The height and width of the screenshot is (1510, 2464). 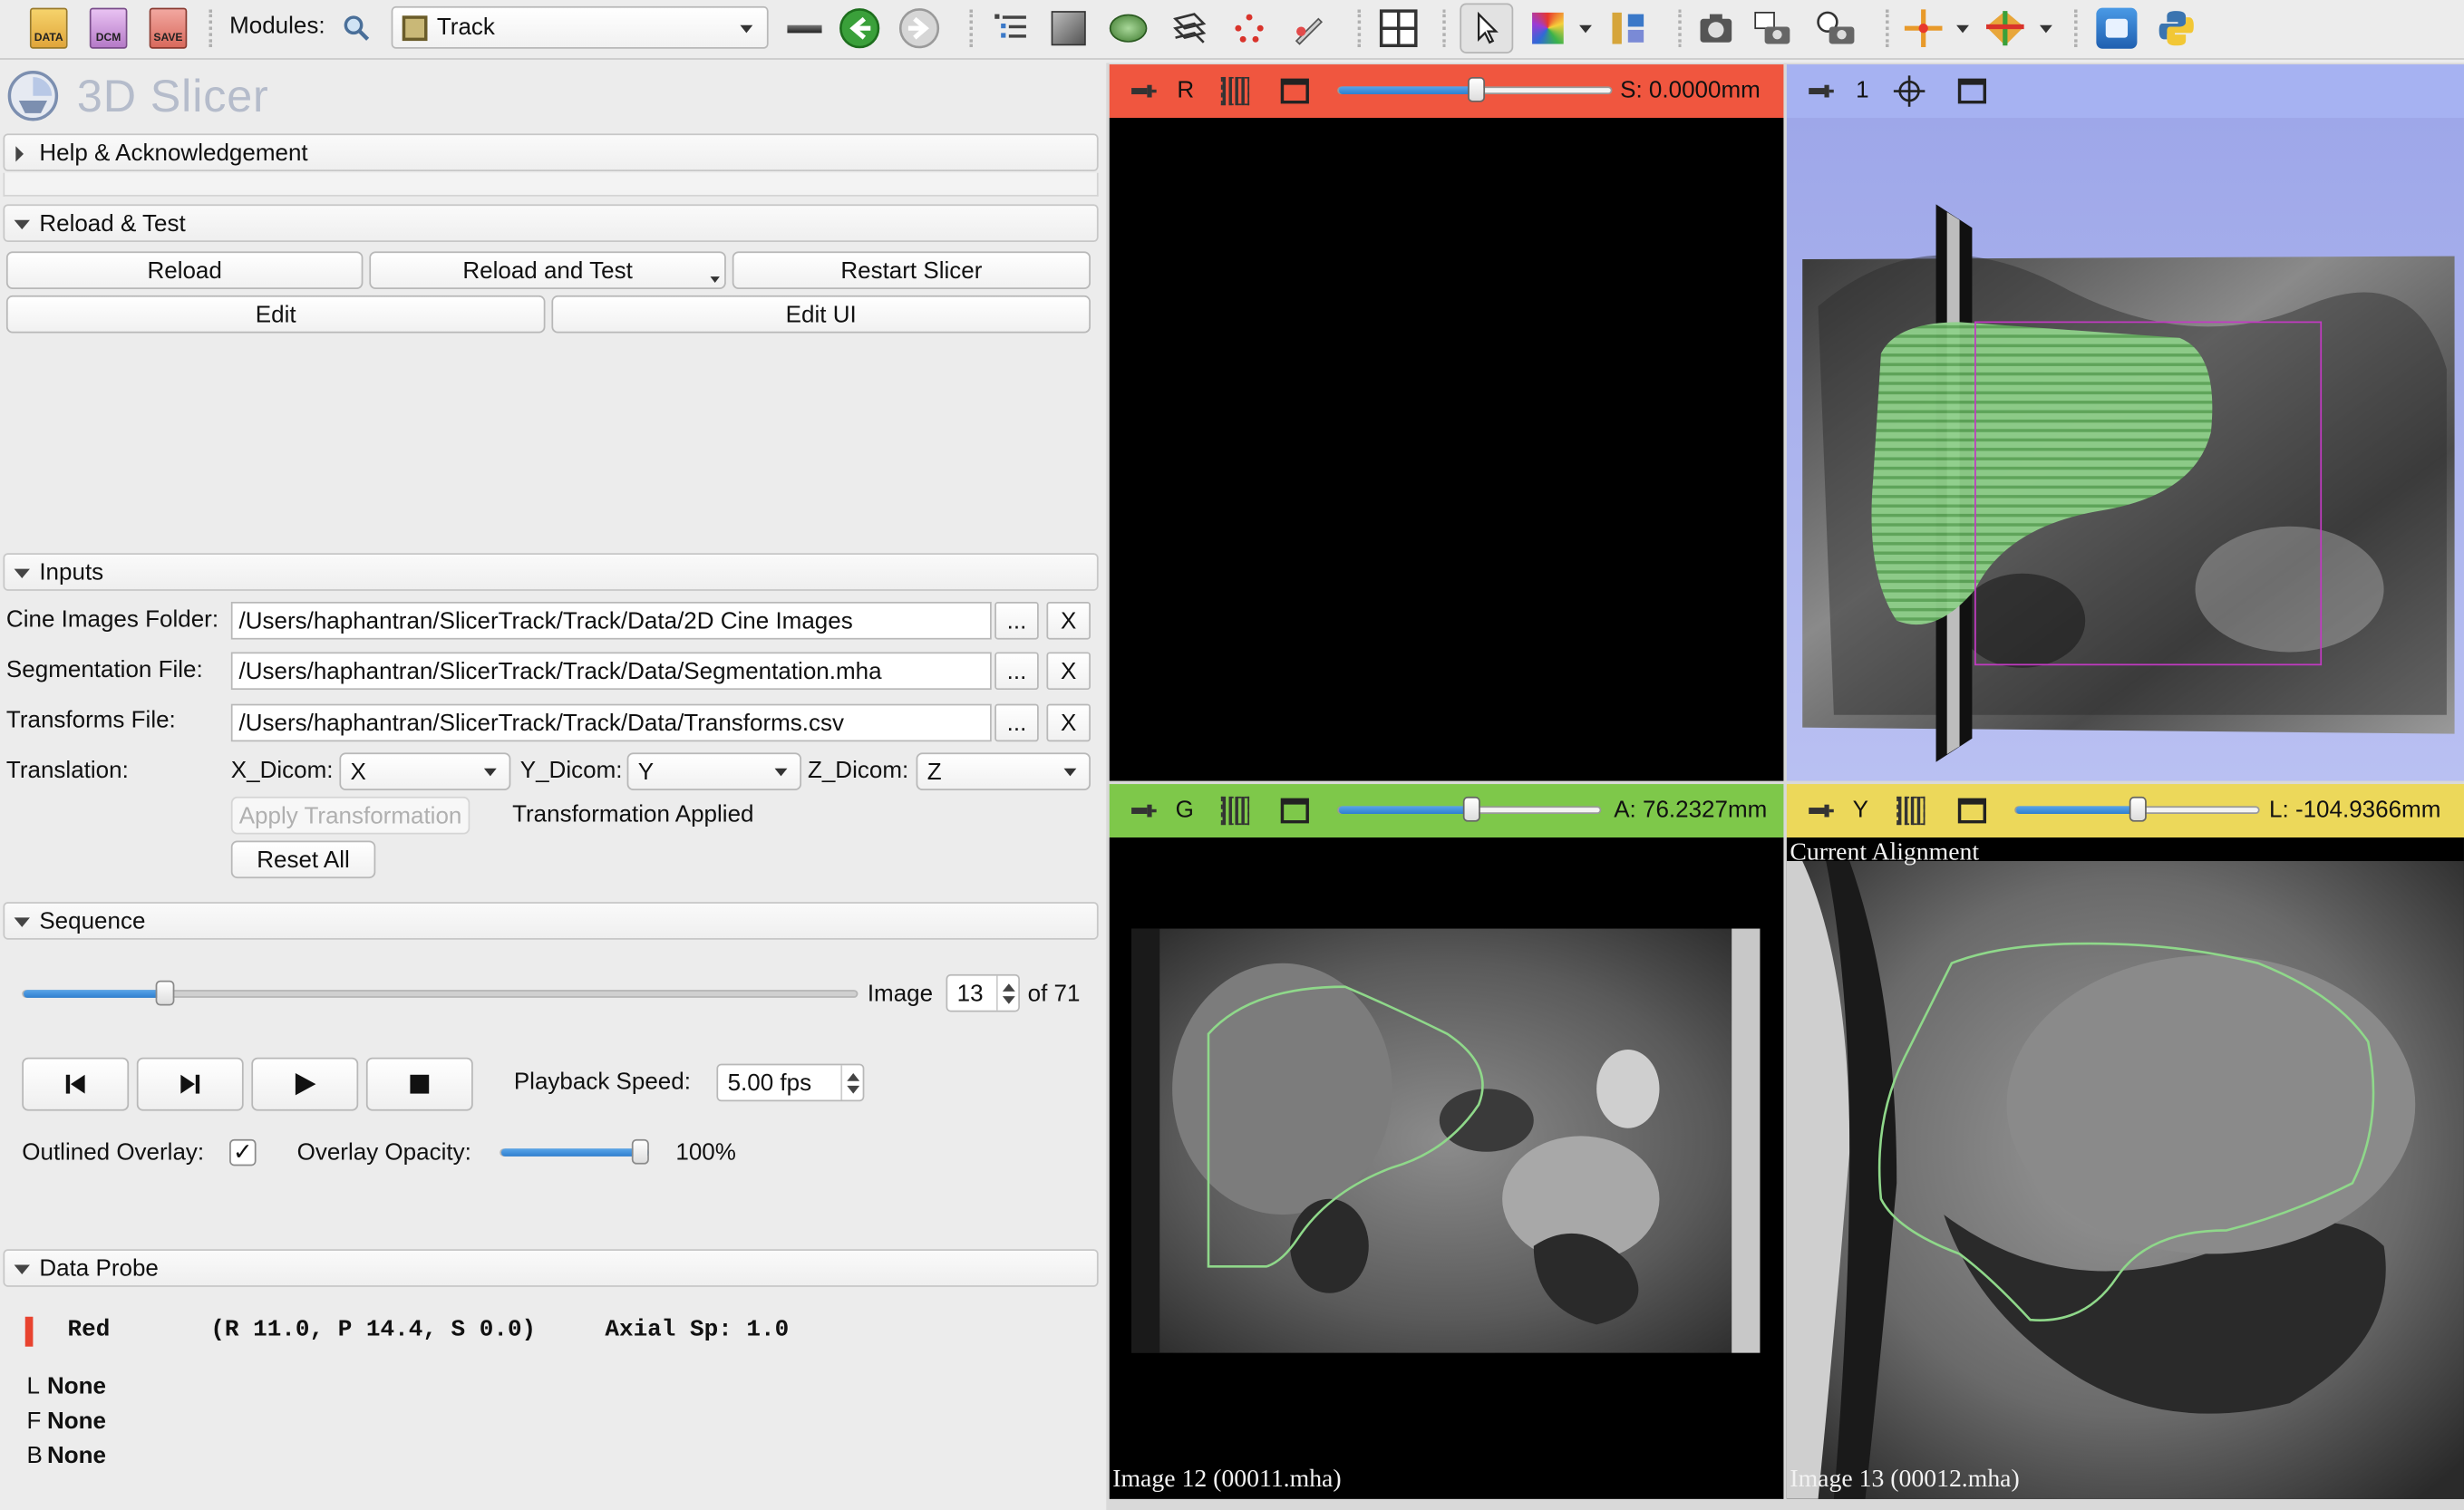 I want to click on edit-button: Edit, so click(x=275, y=314).